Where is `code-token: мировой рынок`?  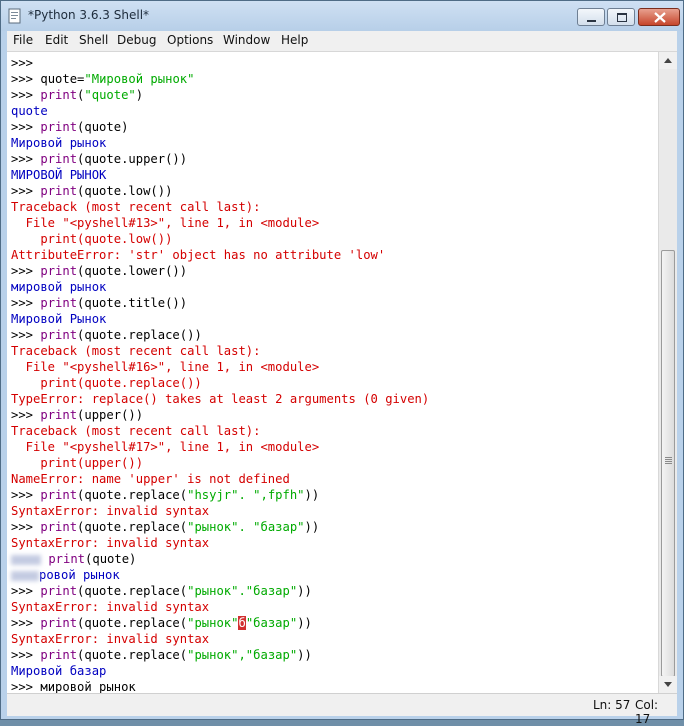 code-token: мировой рынок is located at coordinates (88, 686).